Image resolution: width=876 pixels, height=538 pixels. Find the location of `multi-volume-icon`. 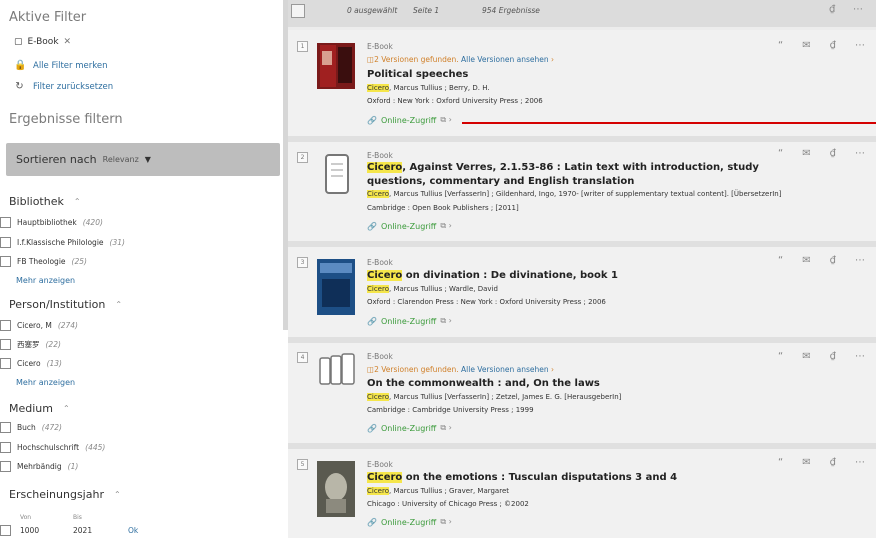

multi-volume-icon is located at coordinates (337, 370).